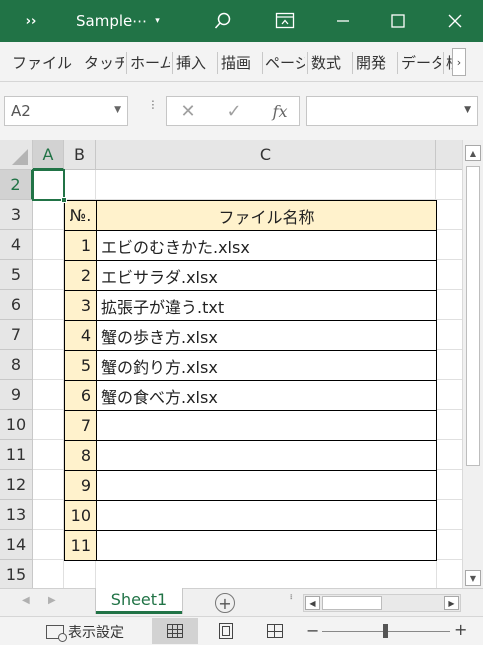 This screenshot has width=483, height=645. I want to click on table-row-no: 7, so click(80, 425).